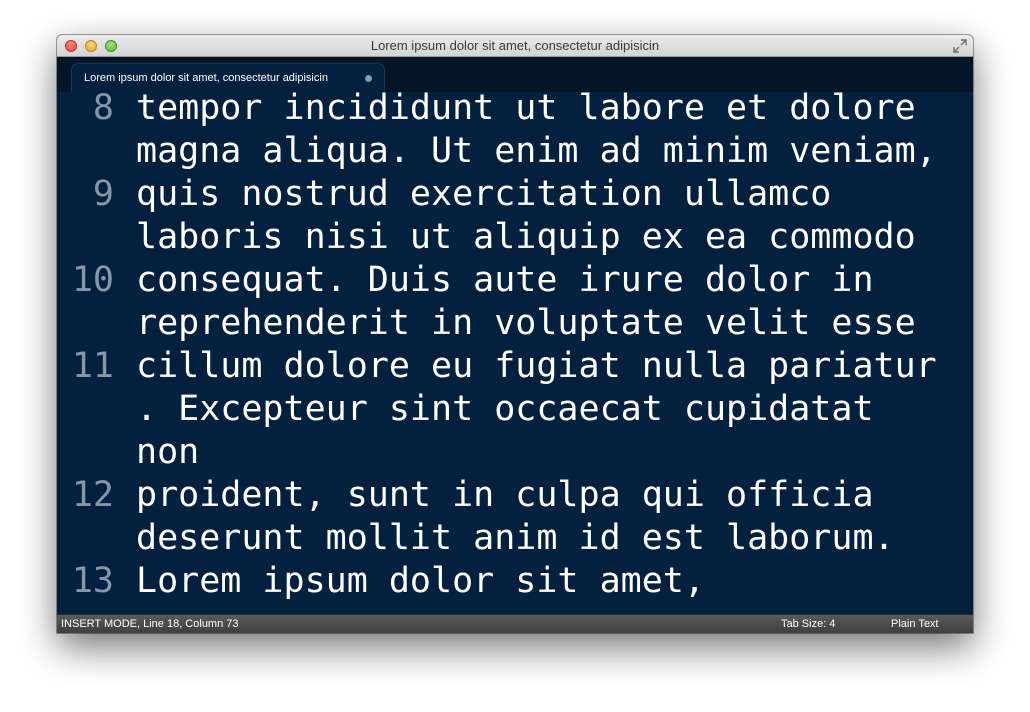 The height and width of the screenshot is (712, 1030). I want to click on line-number: 9, so click(103, 194).